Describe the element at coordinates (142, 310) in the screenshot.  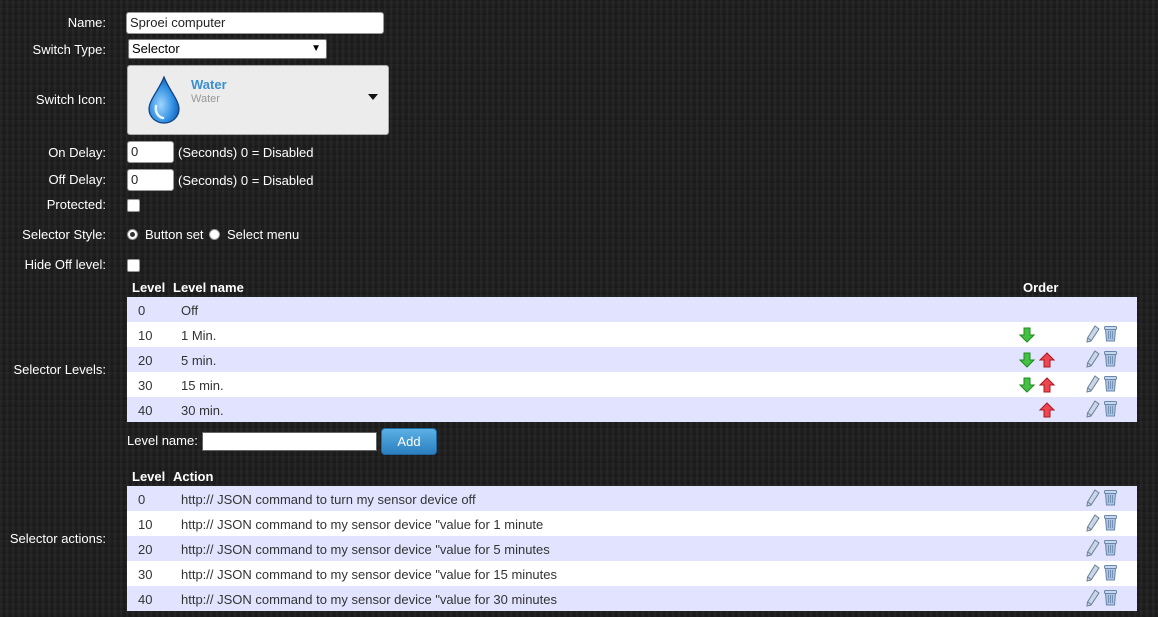
I see `level-value: 0` at that location.